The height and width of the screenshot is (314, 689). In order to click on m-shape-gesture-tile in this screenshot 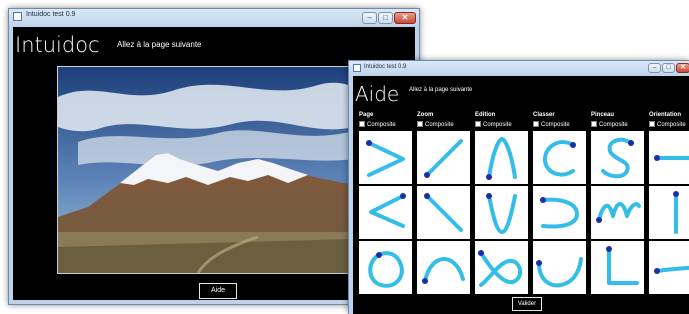, I will do `click(617, 212)`.